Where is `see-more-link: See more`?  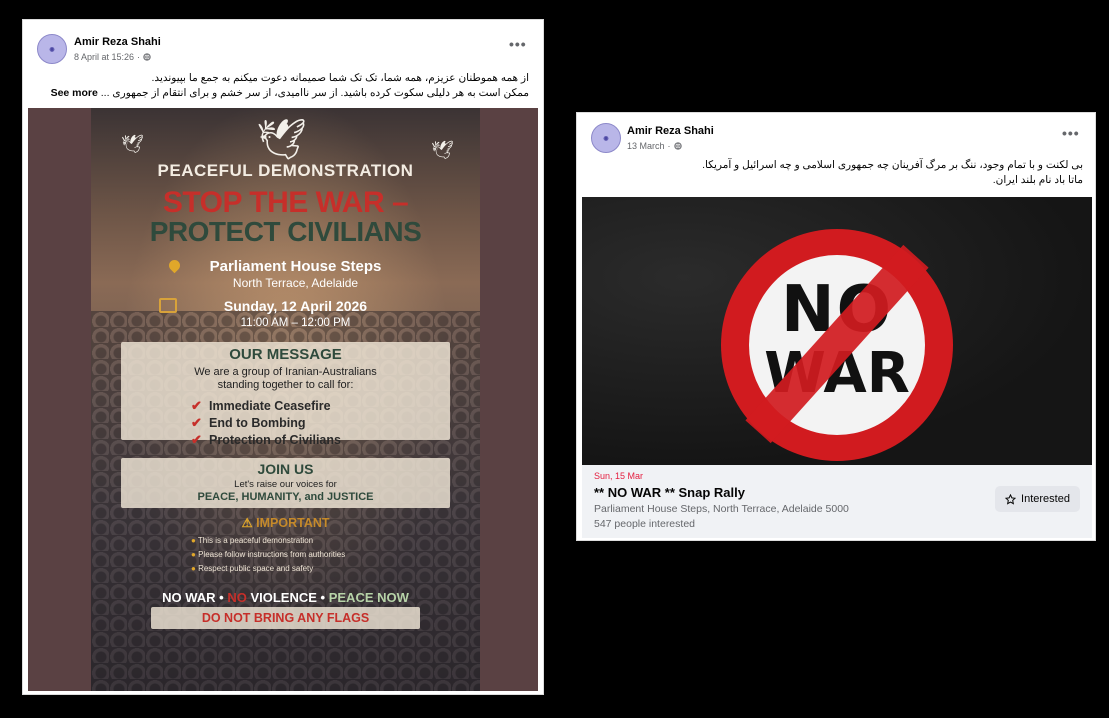
see-more-link: See more is located at coordinates (74, 93).